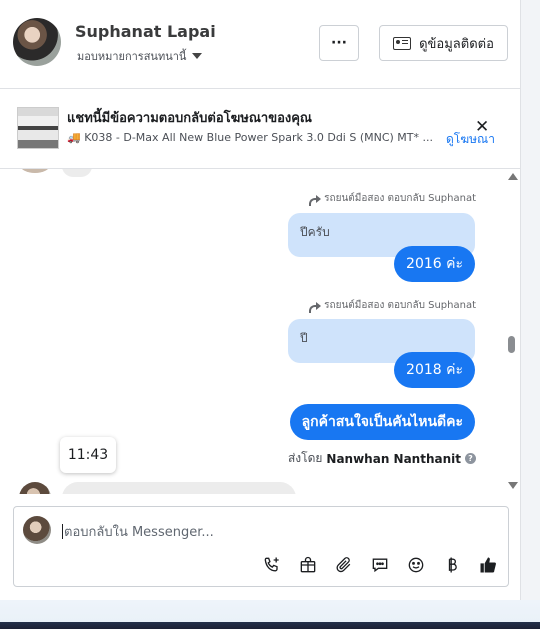 This screenshot has width=540, height=629. I want to click on sent-message-bubble: 2018 ค่ะ, so click(434, 370).